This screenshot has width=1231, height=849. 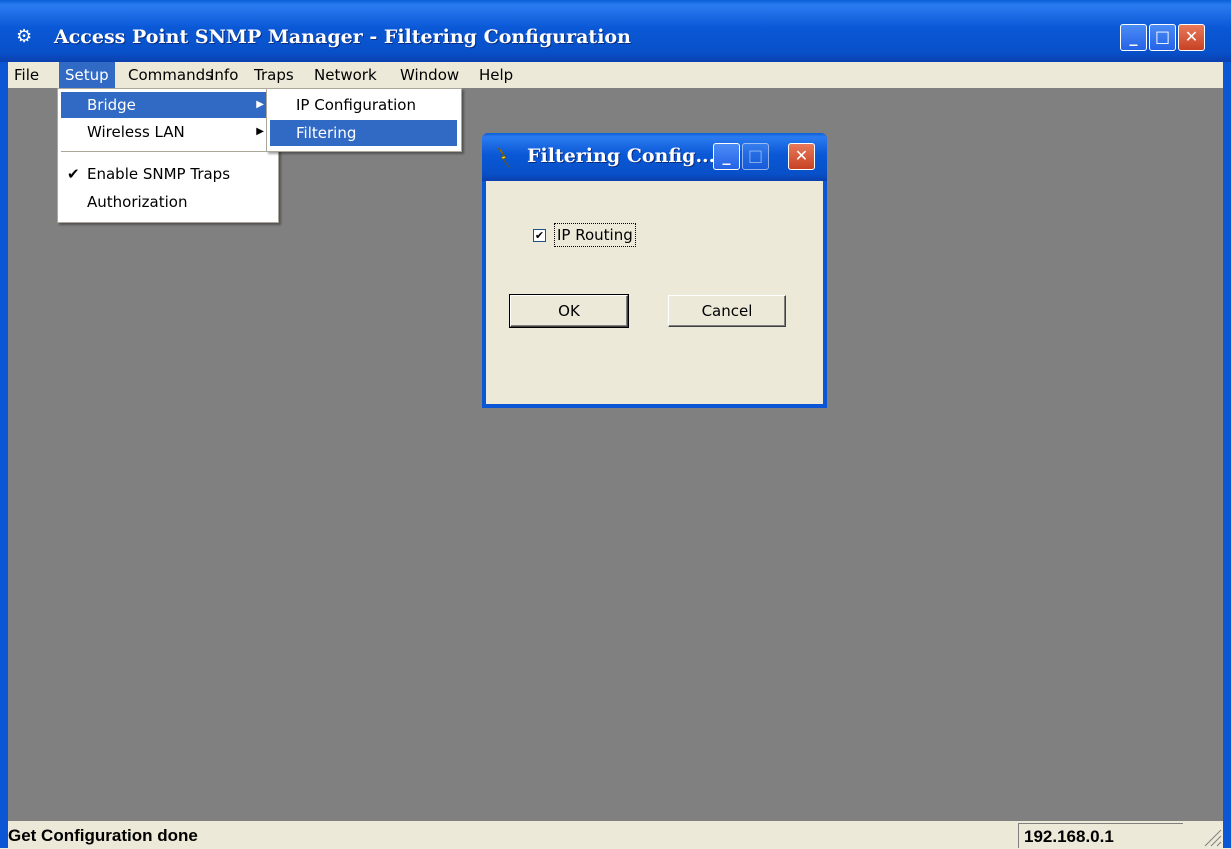 What do you see at coordinates (166, 174) in the screenshot?
I see `menu-item-enable-snmp-traps: ✔ Enable SNMP Traps` at bounding box center [166, 174].